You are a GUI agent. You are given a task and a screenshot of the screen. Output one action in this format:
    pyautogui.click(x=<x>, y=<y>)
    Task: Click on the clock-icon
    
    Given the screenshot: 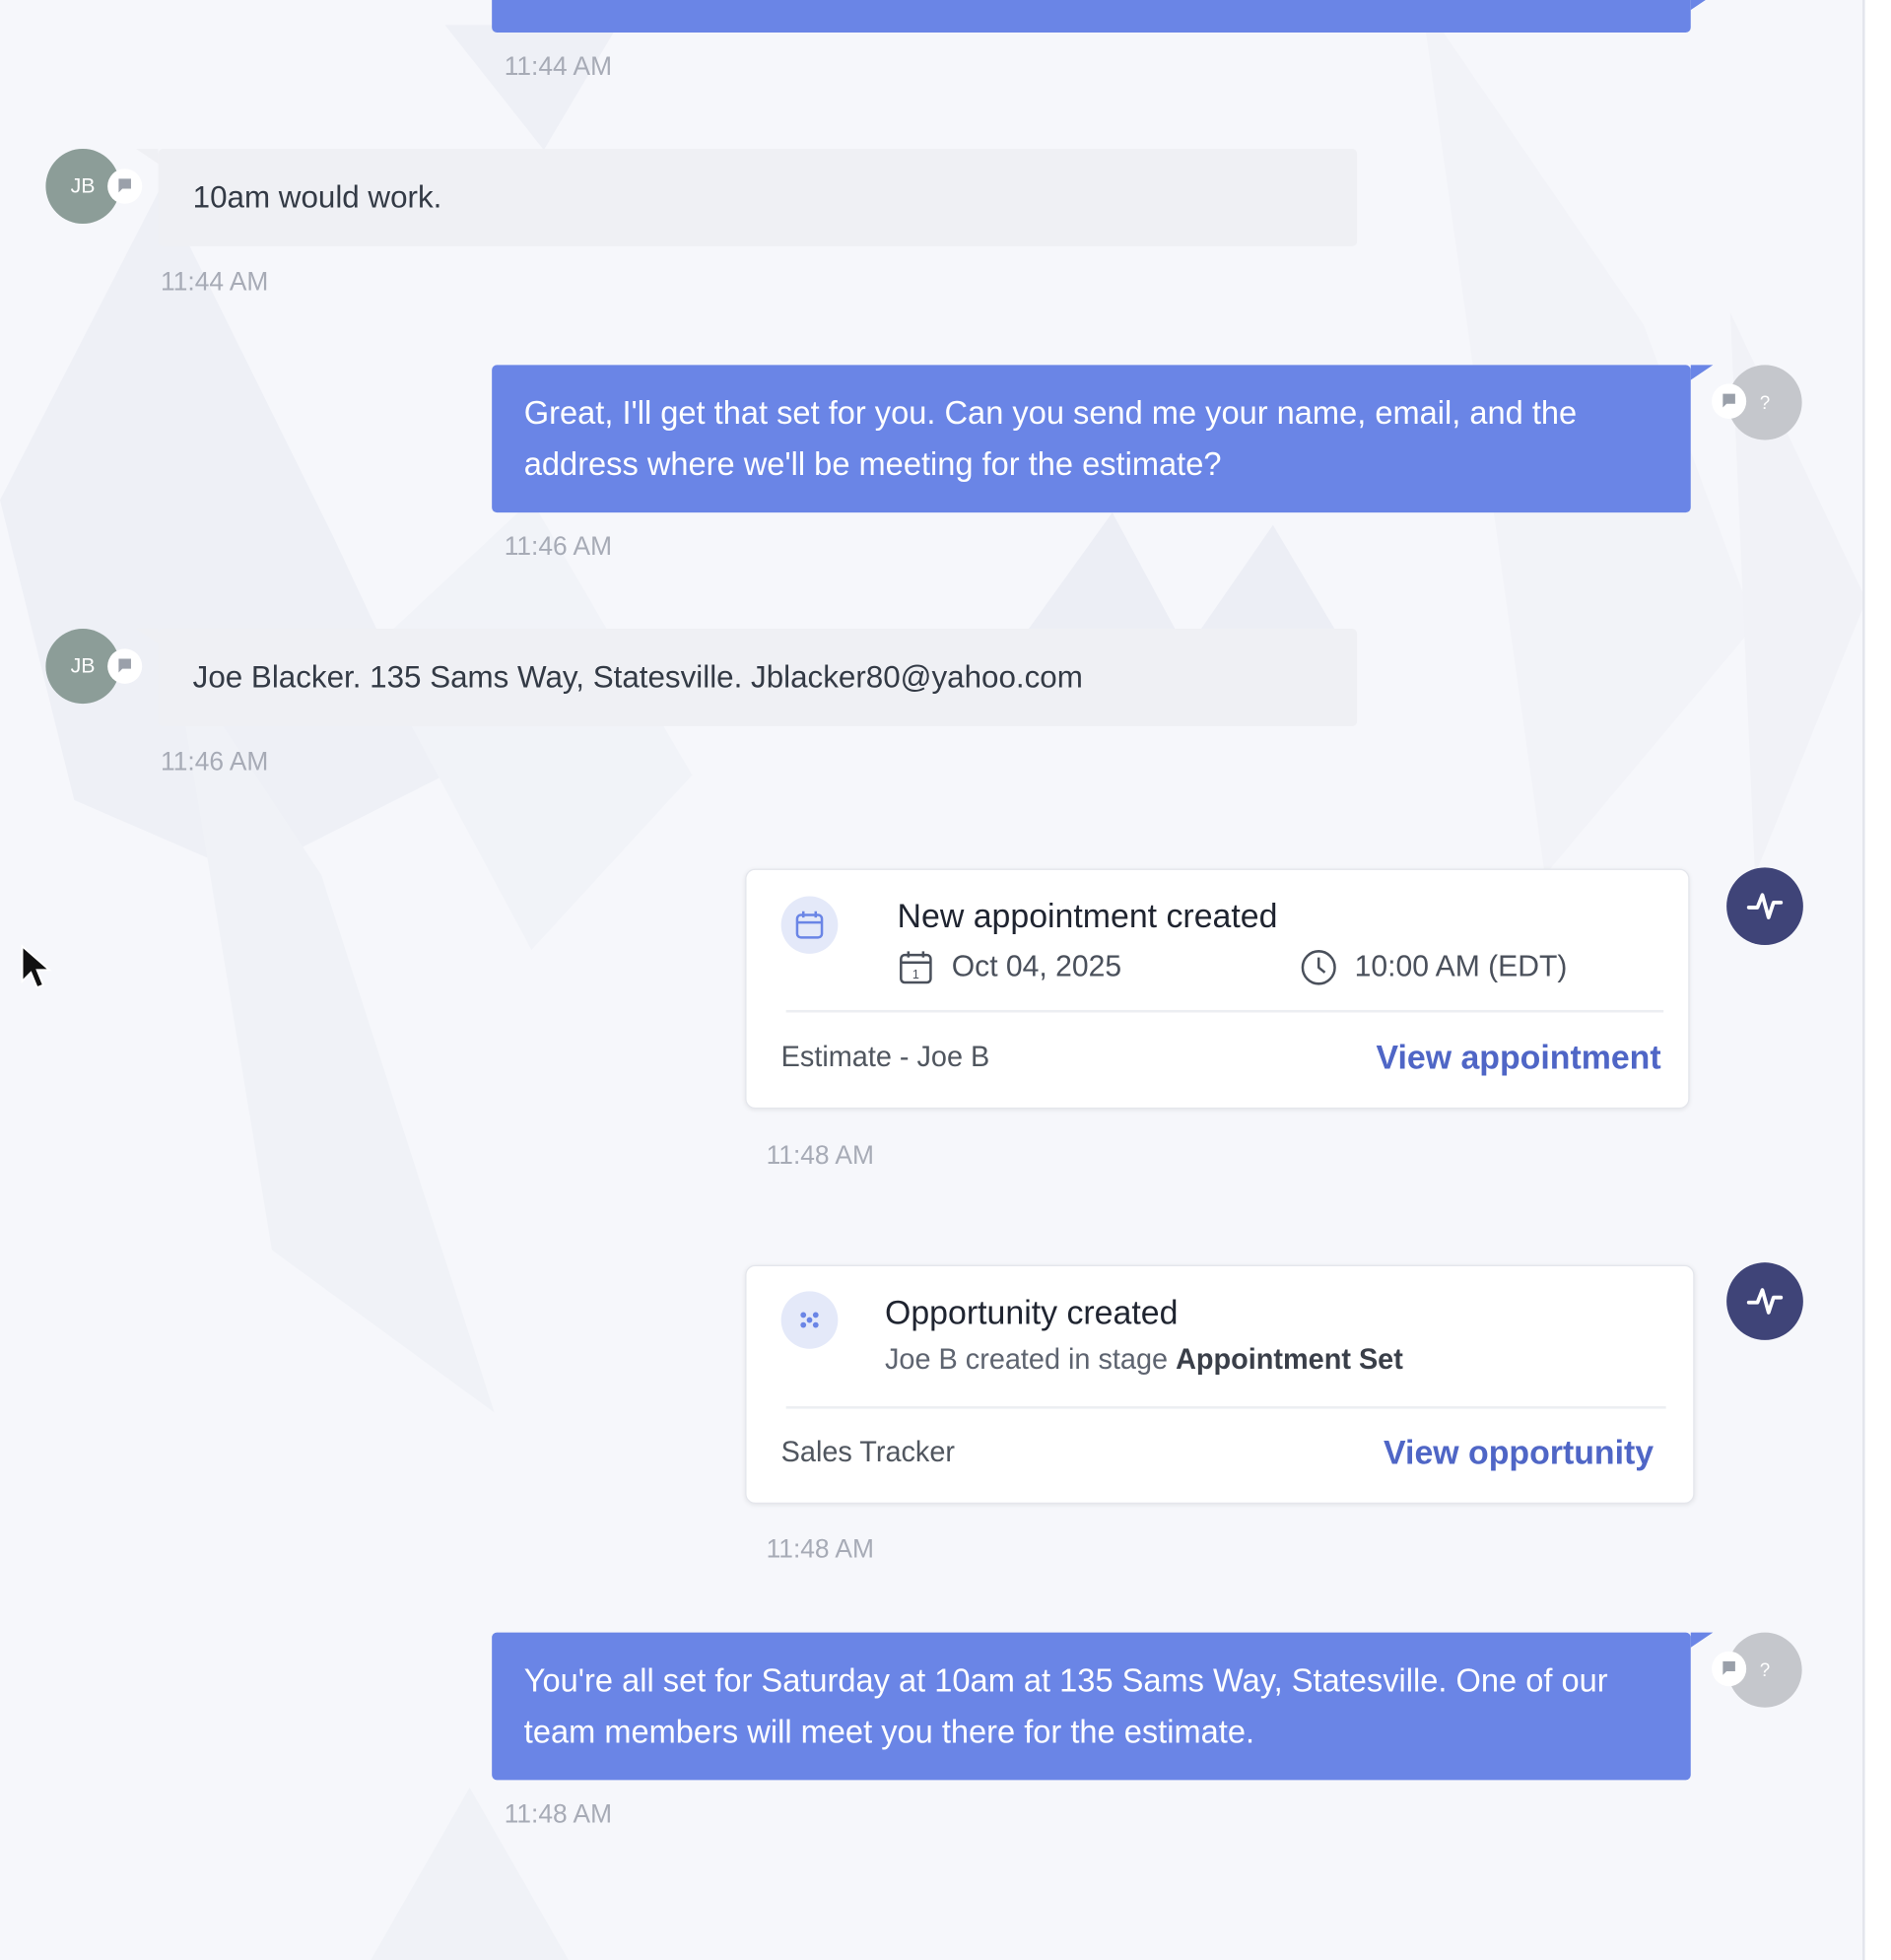 What is the action you would take?
    pyautogui.click(x=1319, y=968)
    